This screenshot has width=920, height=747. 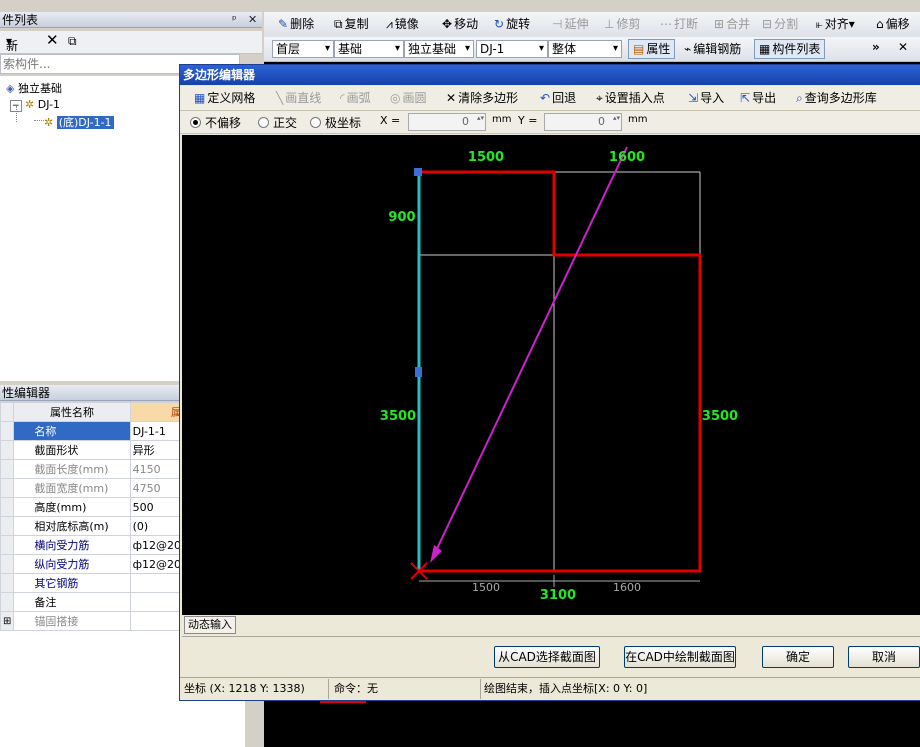 What do you see at coordinates (585, 49) in the screenshot?
I see `scope-select: 整体` at bounding box center [585, 49].